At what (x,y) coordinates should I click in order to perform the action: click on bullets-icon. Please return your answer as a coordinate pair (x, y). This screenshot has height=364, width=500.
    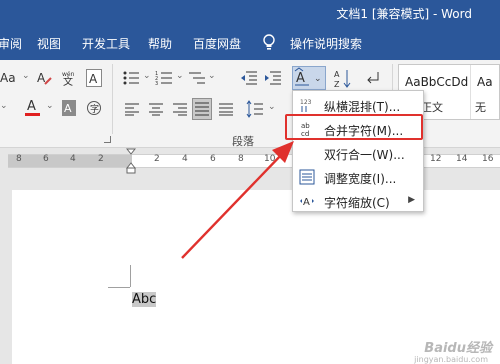
    Looking at the image, I should click on (131, 78).